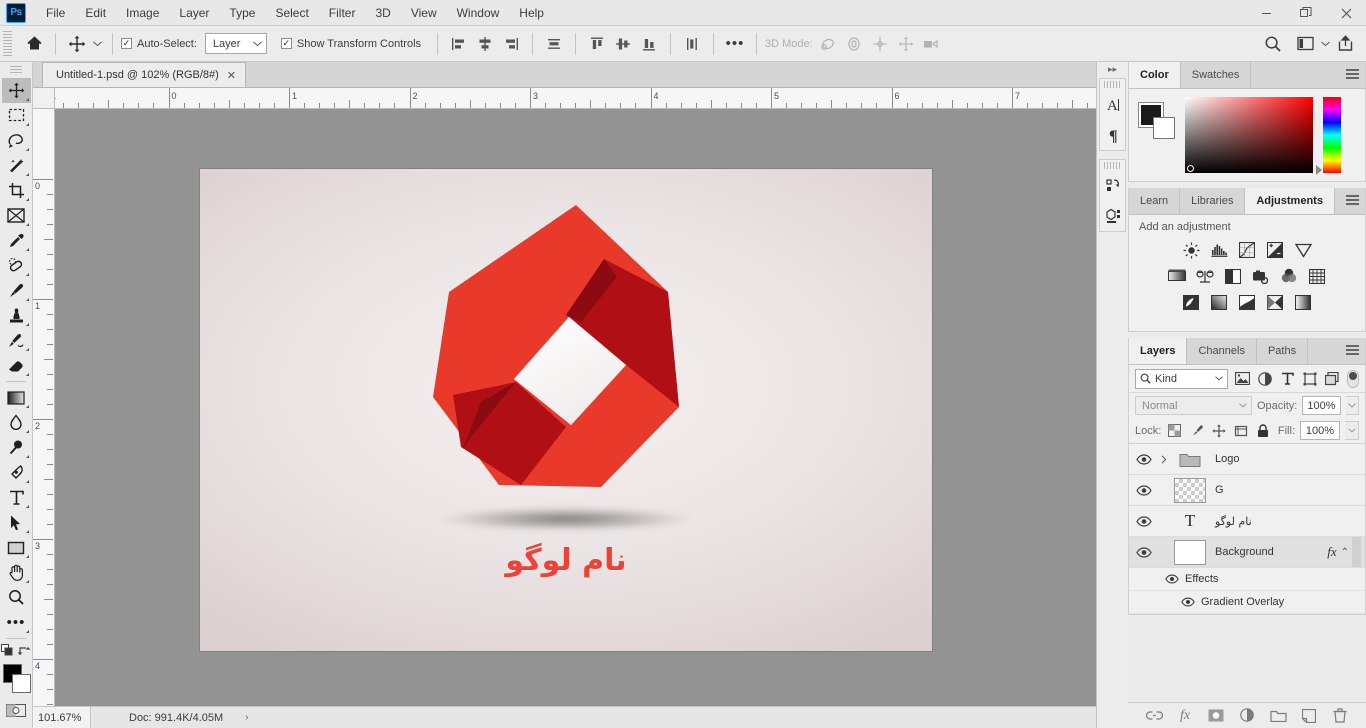 This screenshot has width=1366, height=728. I want to click on invert-icon, so click(1191, 302).